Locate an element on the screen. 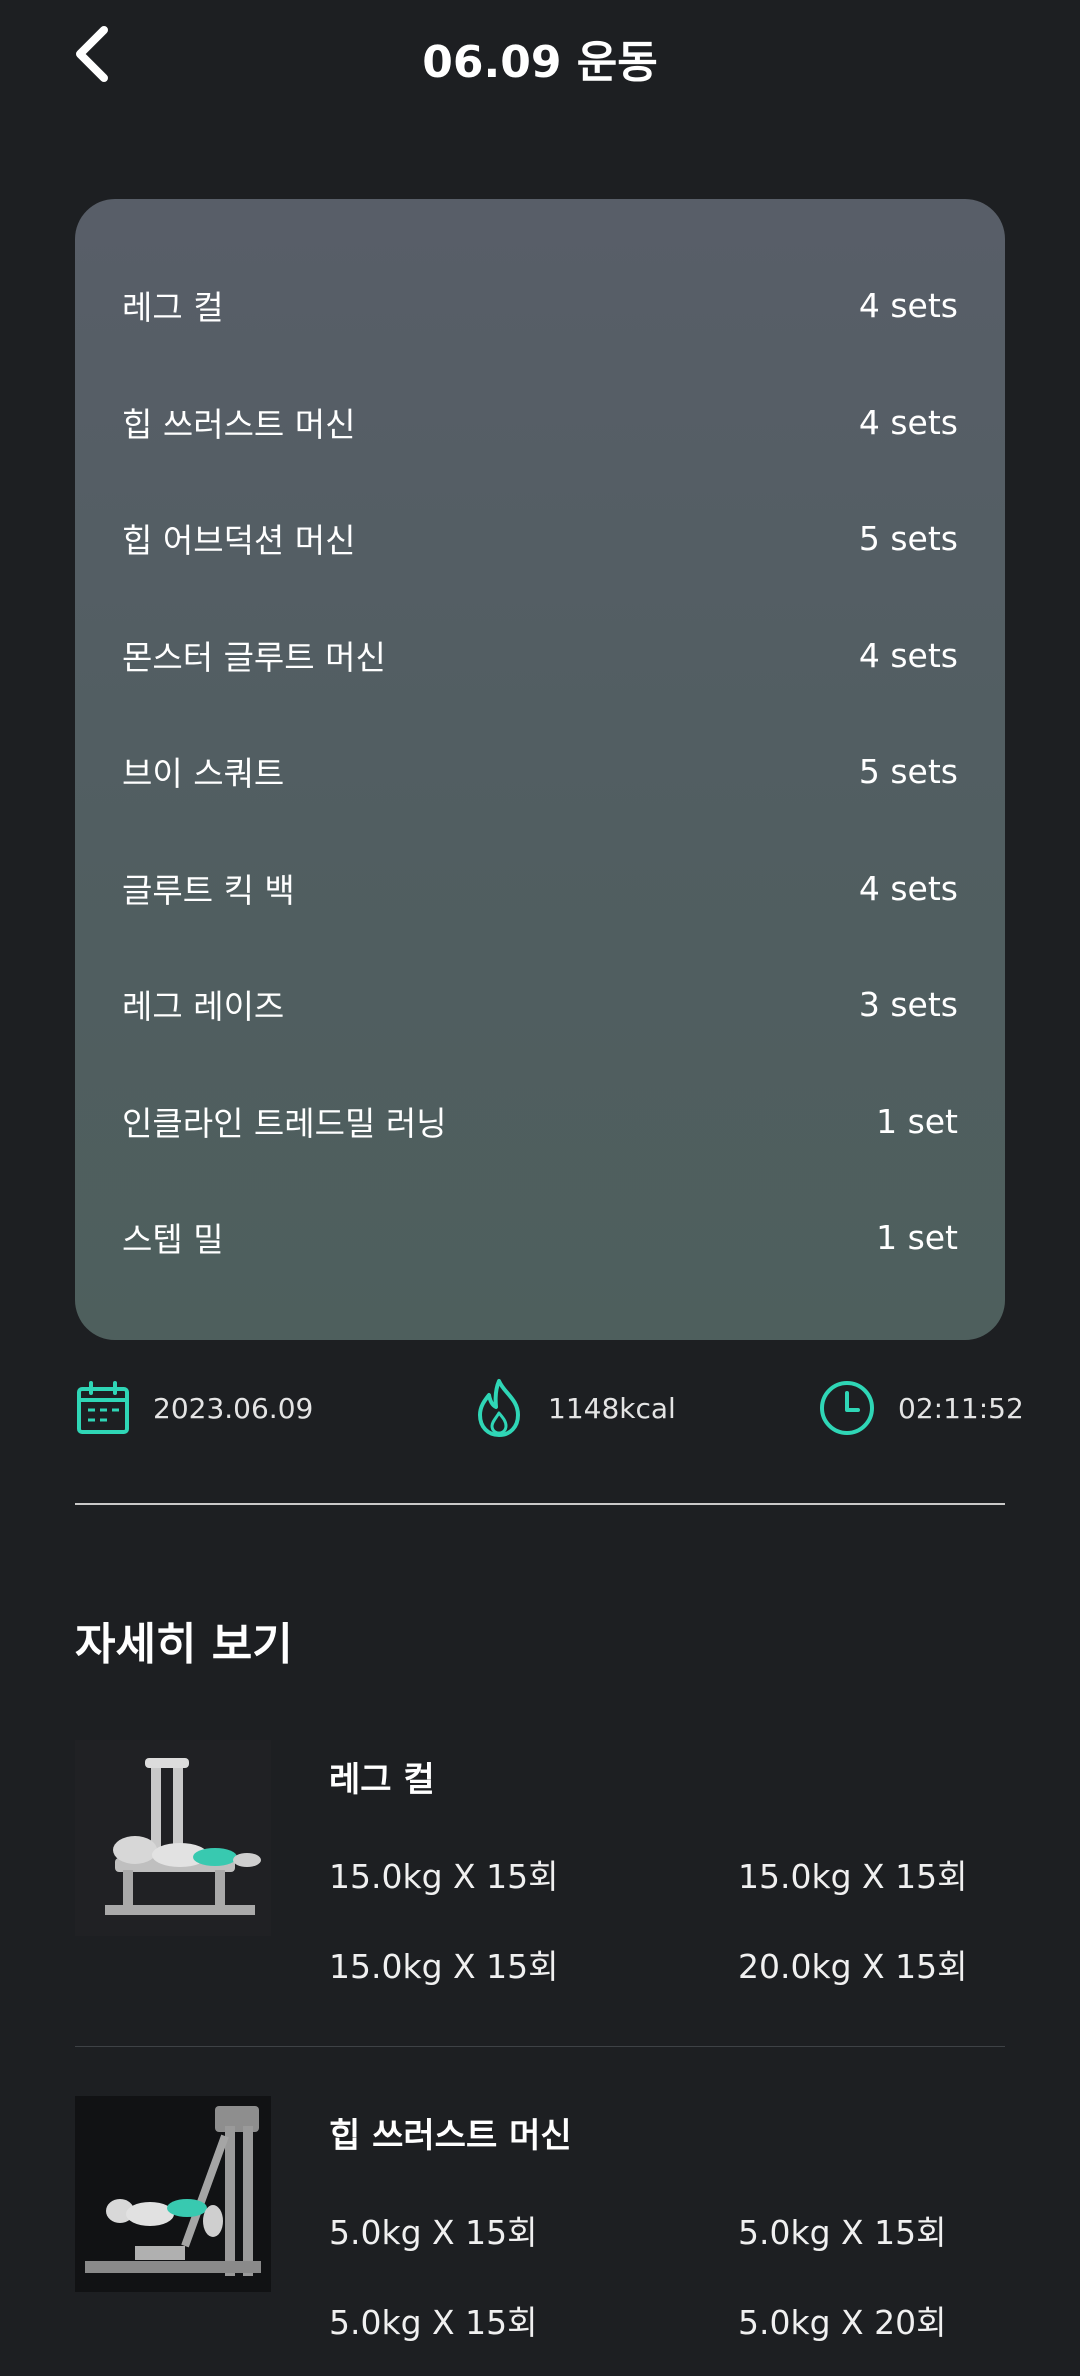 This screenshot has width=1080, height=2376. date-stat: 2023.06.09 is located at coordinates (194, 1408).